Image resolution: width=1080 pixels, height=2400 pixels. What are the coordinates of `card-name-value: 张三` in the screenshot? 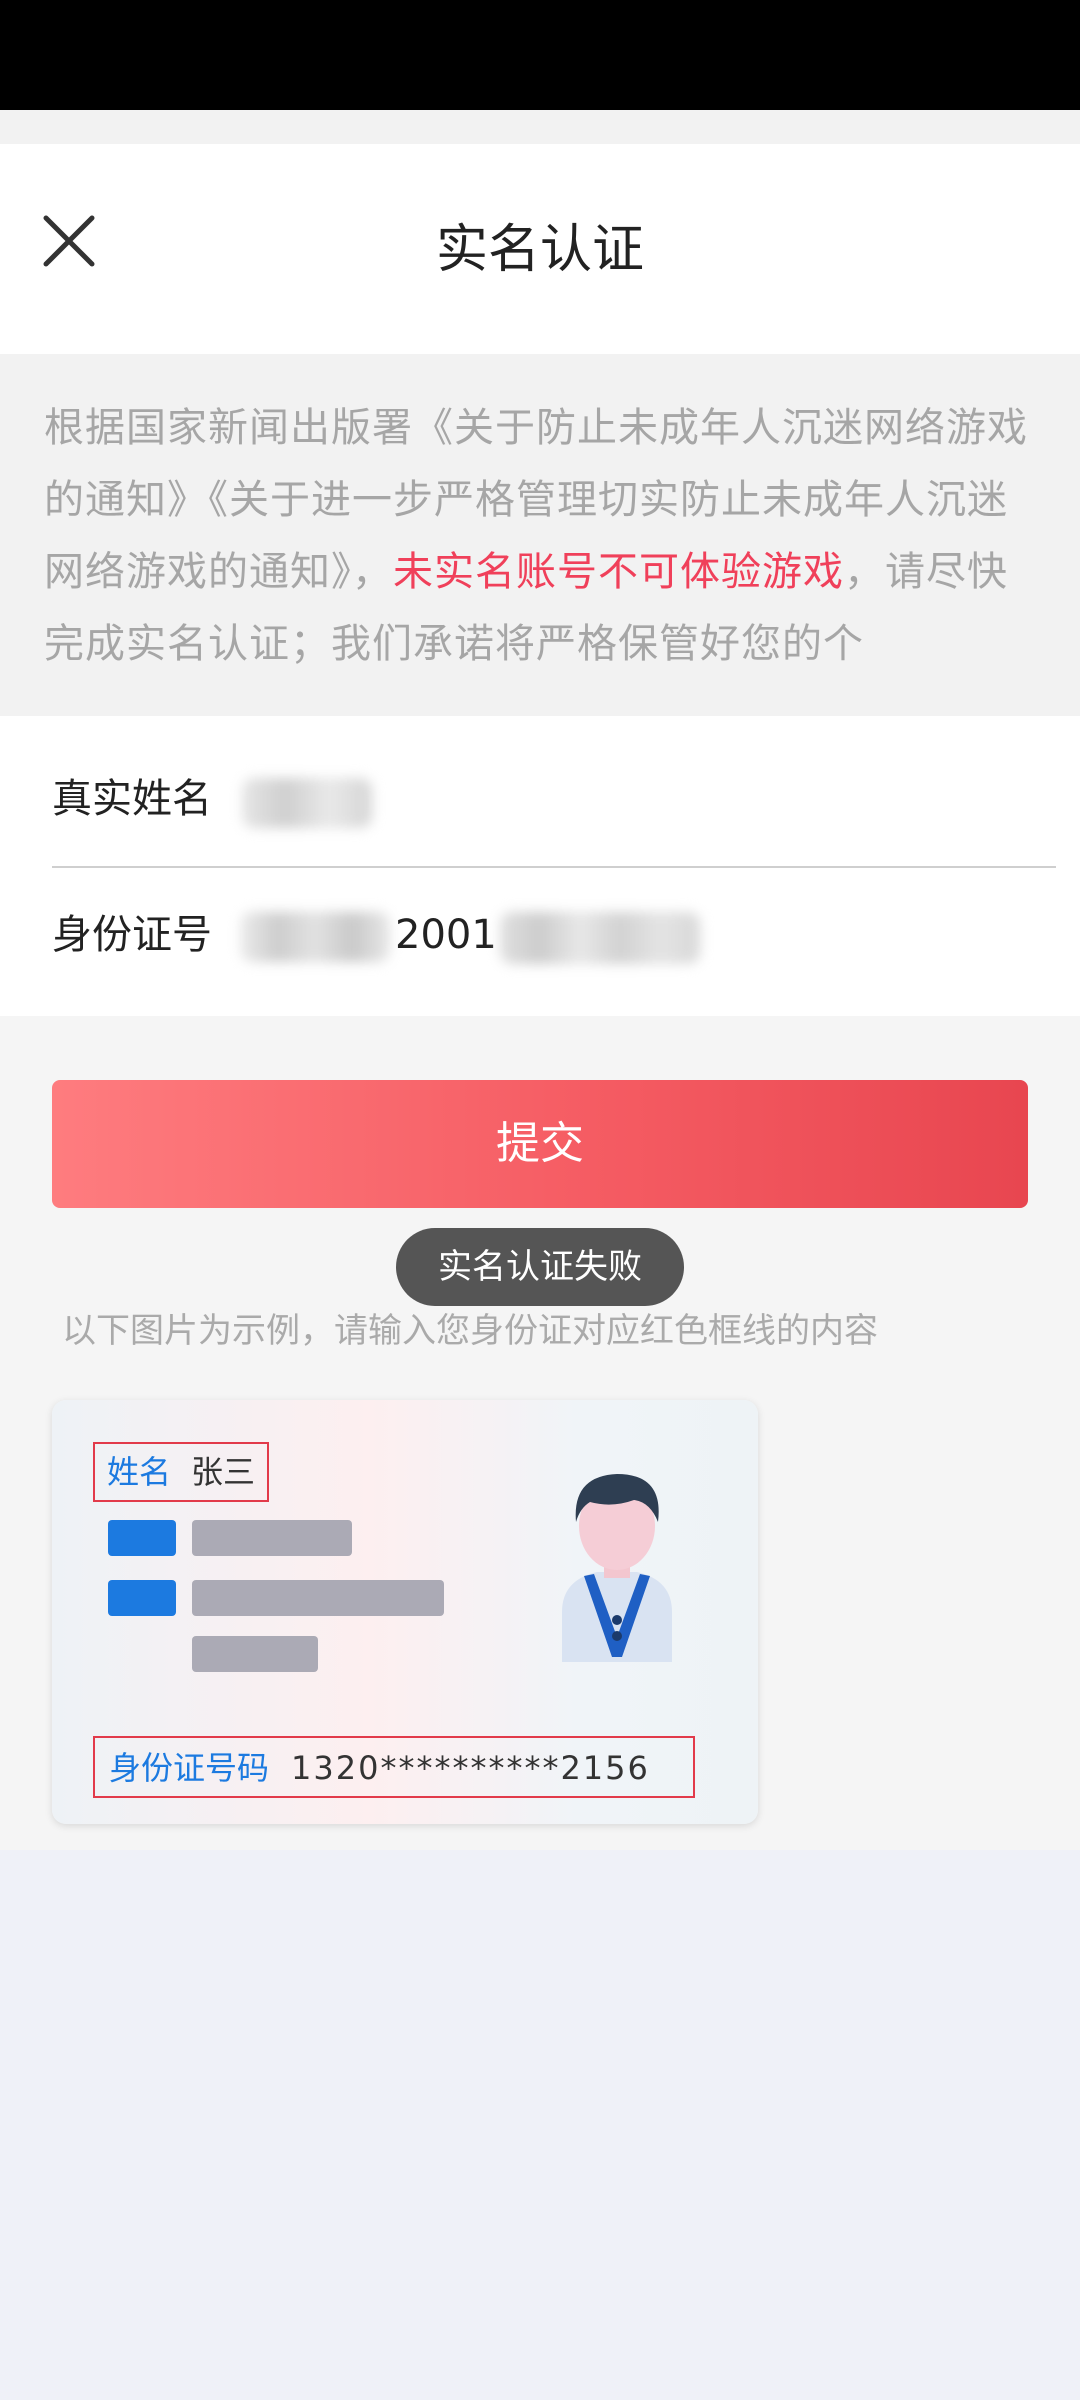 It's located at (223, 1472).